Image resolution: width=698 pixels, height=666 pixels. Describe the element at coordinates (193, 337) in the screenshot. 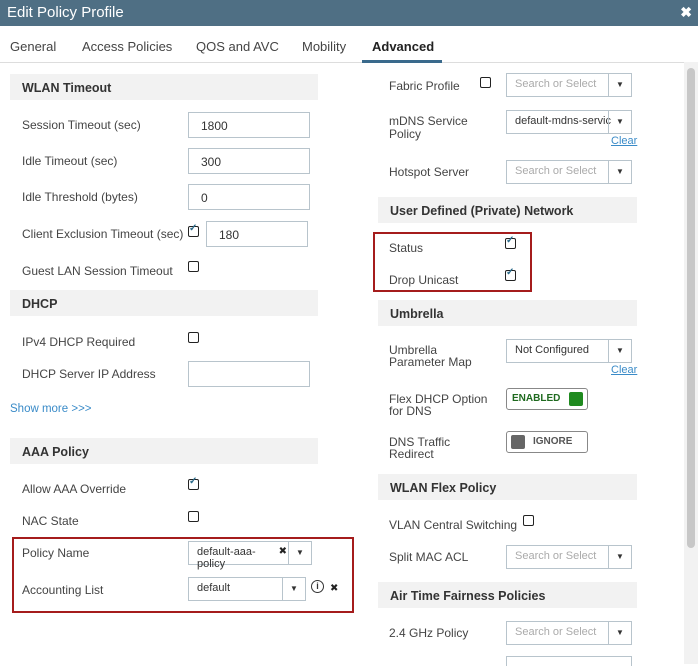

I see `ipv4-dhcp-checkbox` at that location.